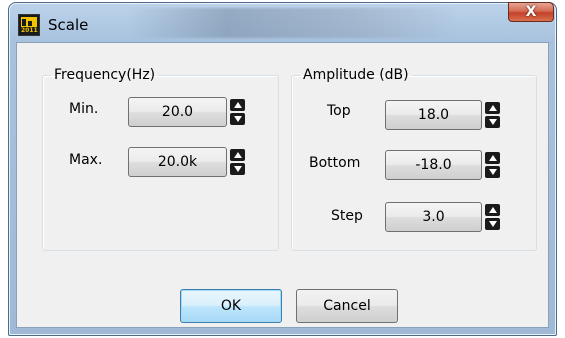 This screenshot has height=338, width=565. What do you see at coordinates (347, 306) in the screenshot?
I see `cancel-button: Cancel` at bounding box center [347, 306].